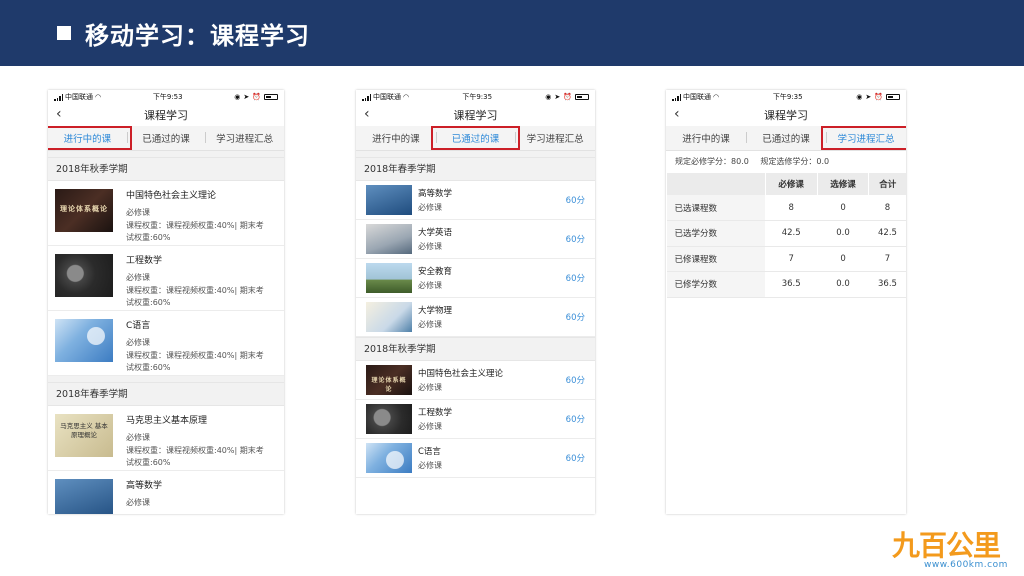  I want to click on lock-icon: ◉, so click(237, 97).